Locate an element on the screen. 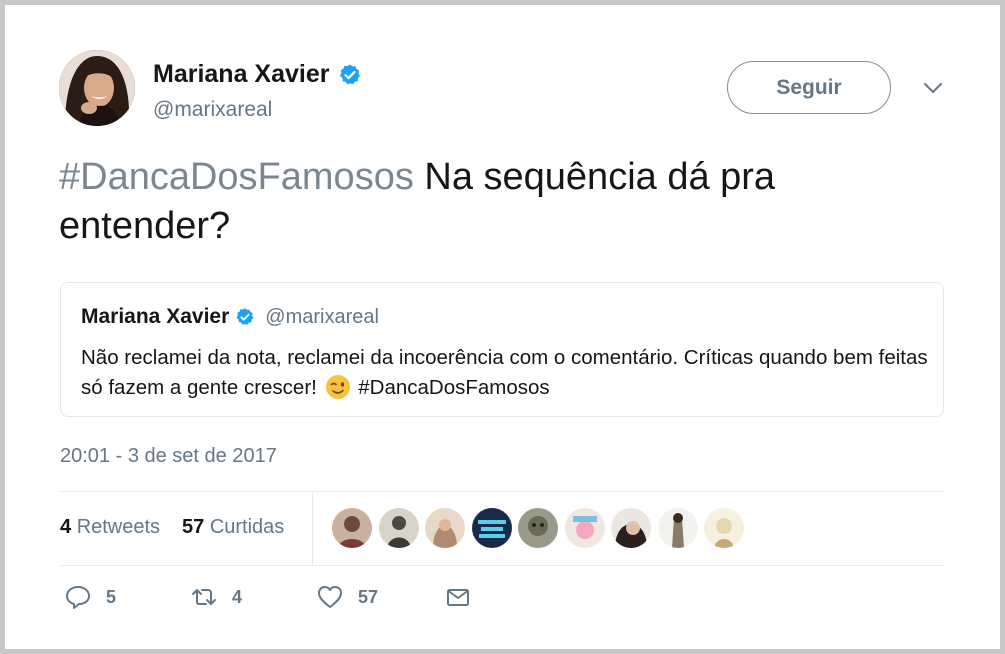 This screenshot has width=1005, height=654. likes-stat: 57 Curtidas is located at coordinates (233, 527).